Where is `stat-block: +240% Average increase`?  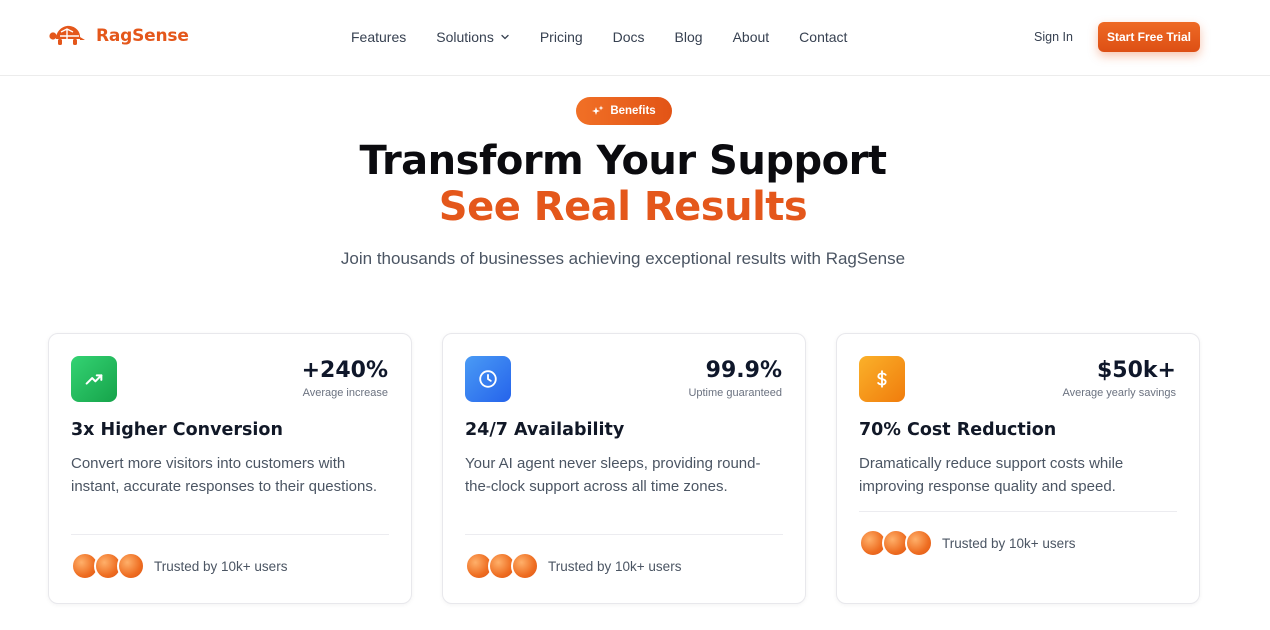
stat-block: +240% Average increase is located at coordinates (345, 378).